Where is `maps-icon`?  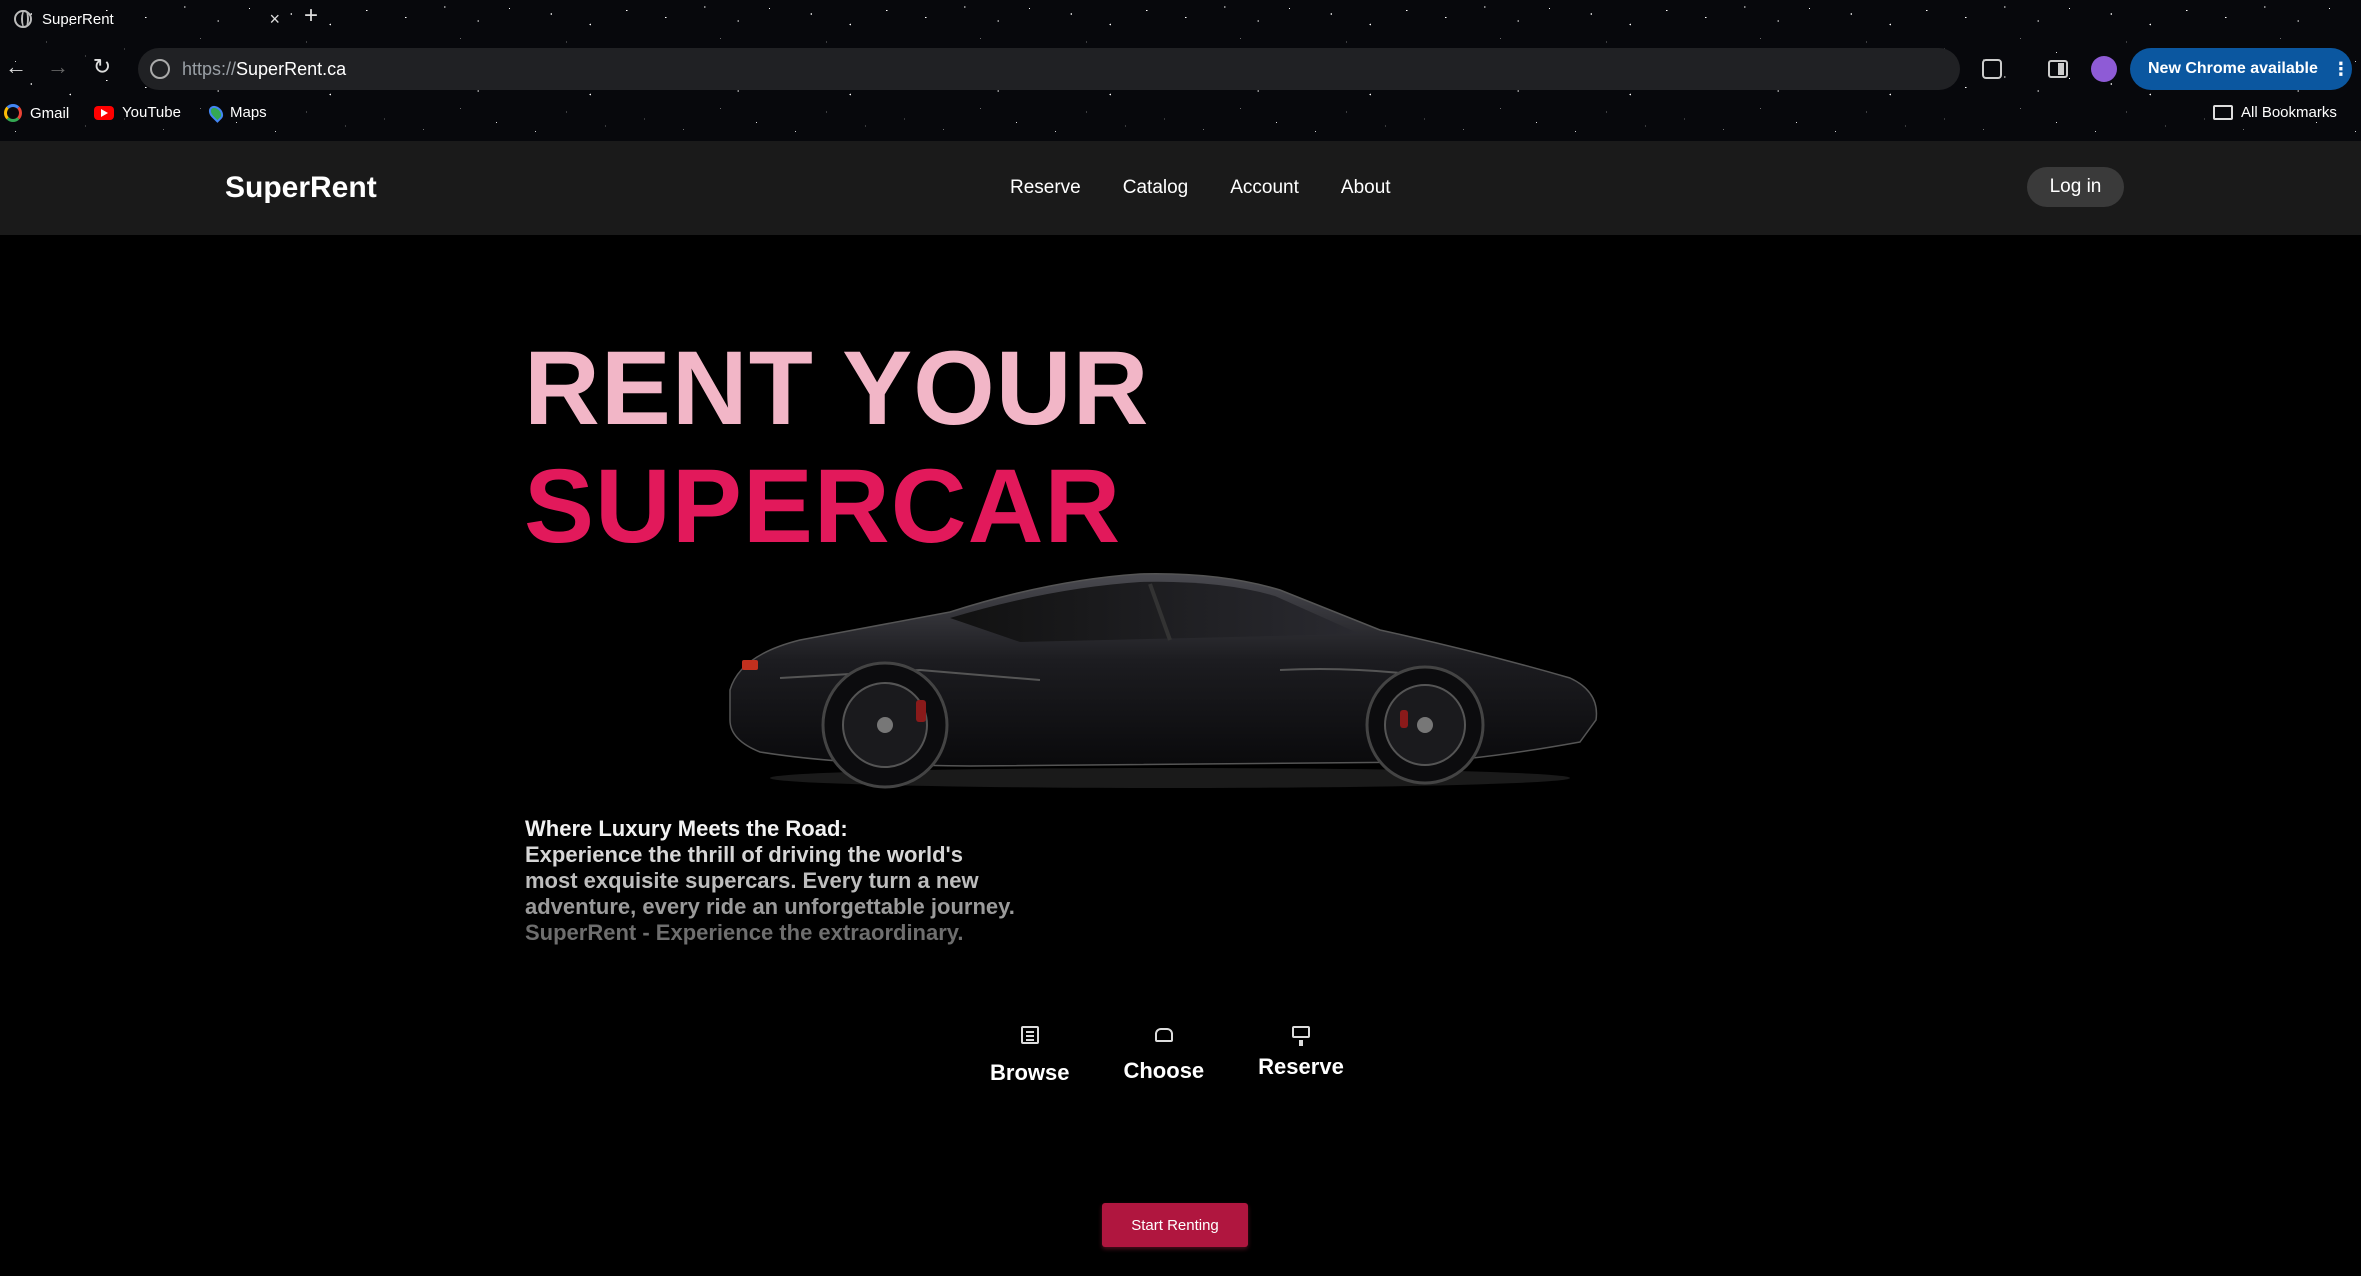
maps-icon is located at coordinates (216, 112).